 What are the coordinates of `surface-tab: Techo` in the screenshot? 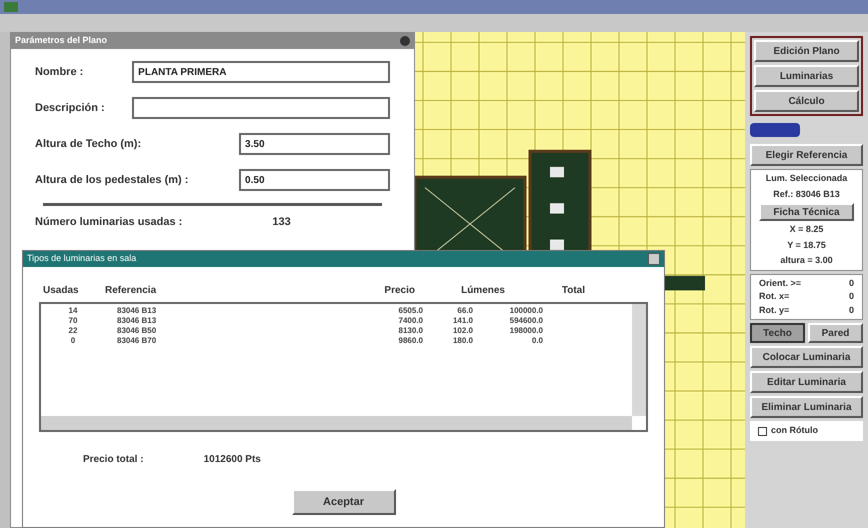 It's located at (777, 333).